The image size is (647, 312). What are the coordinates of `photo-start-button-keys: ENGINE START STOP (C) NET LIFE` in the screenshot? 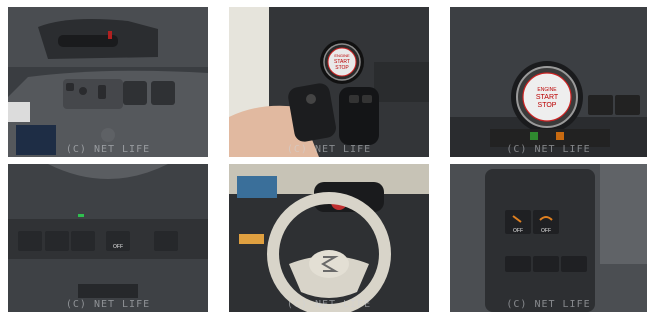 It's located at (329, 82).